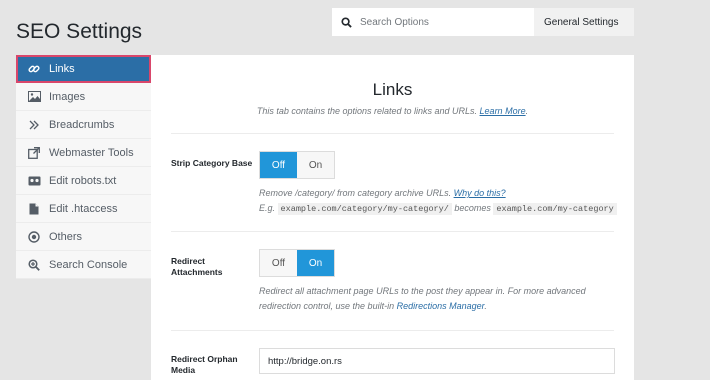  What do you see at coordinates (34, 265) in the screenshot?
I see `search-plus-icon` at bounding box center [34, 265].